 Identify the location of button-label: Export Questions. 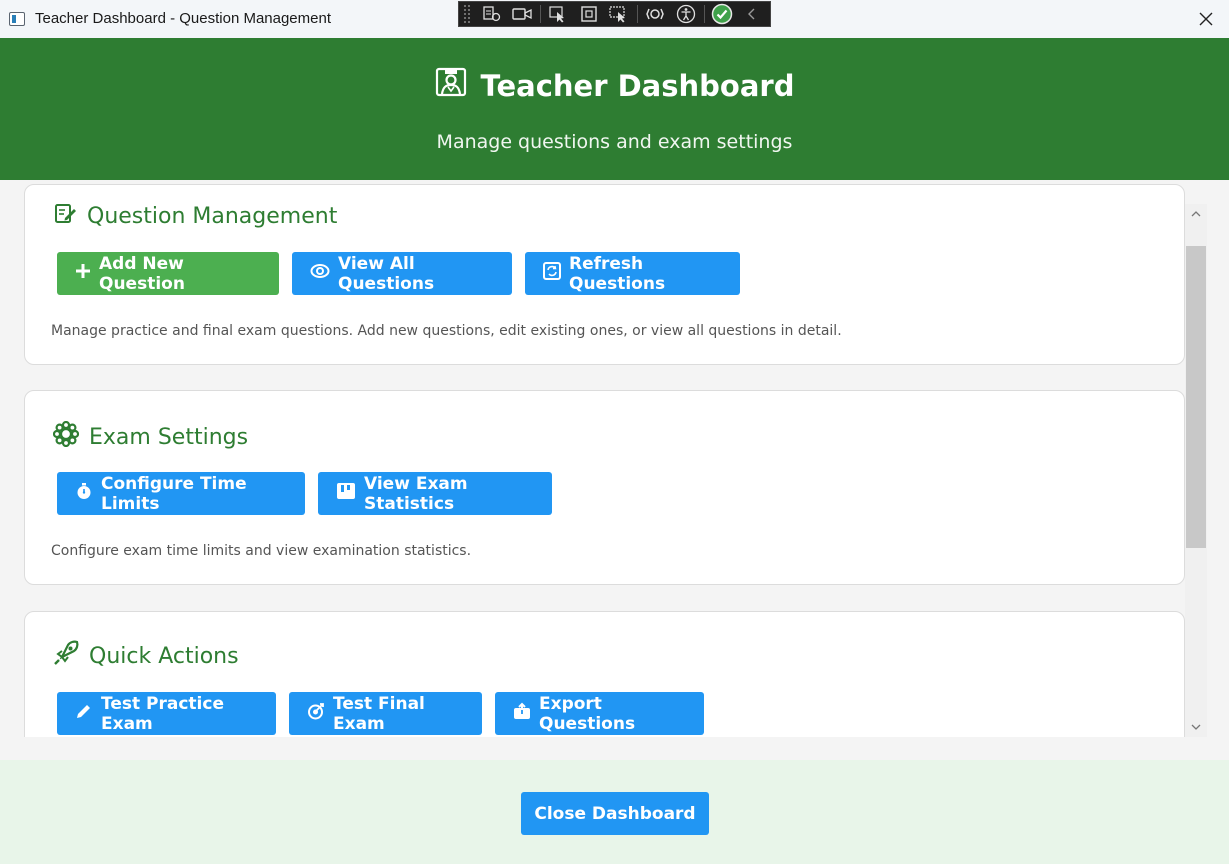
(587, 713).